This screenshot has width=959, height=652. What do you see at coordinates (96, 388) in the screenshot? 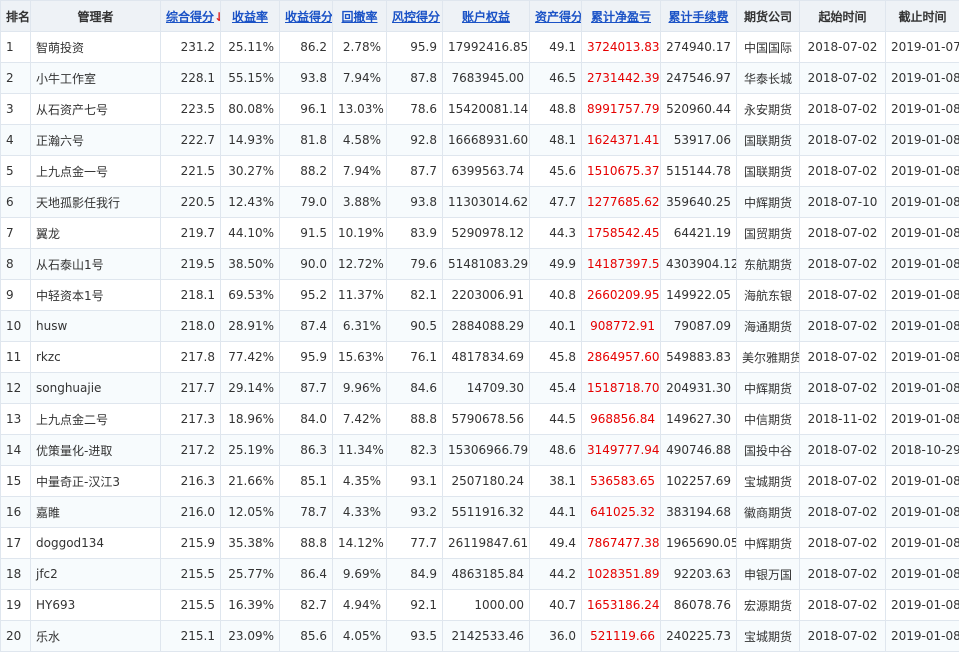
I see `cell-manager: songhuajie` at bounding box center [96, 388].